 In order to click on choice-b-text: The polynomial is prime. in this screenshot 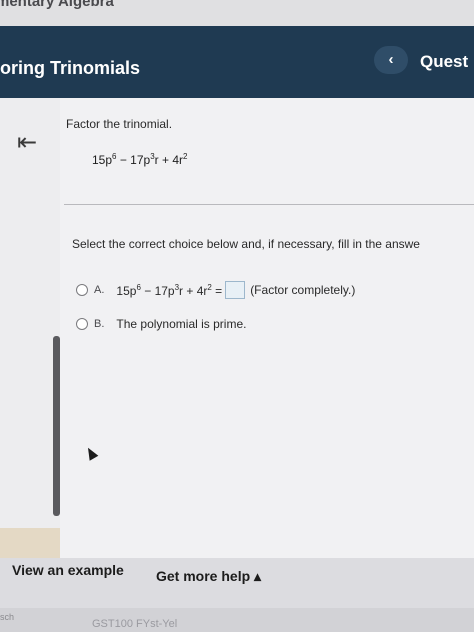, I will do `click(181, 324)`.